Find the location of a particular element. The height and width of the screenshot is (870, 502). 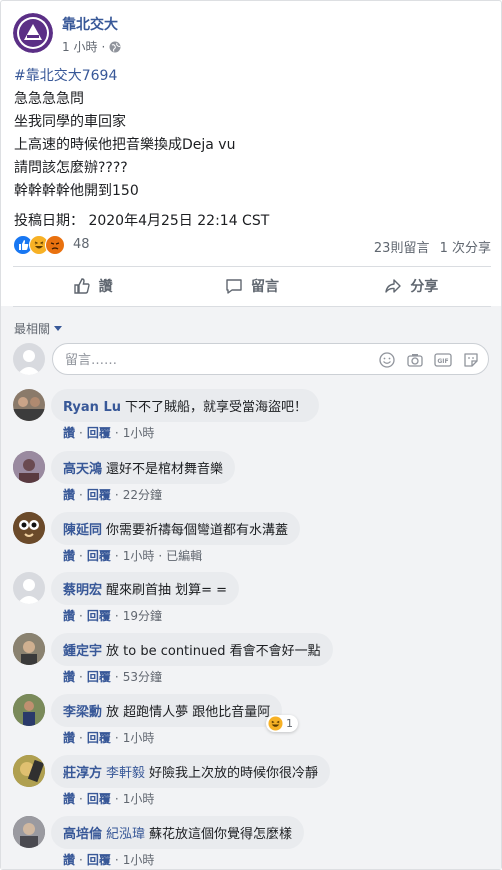

comment-time: 22分鐘 is located at coordinates (142, 495).